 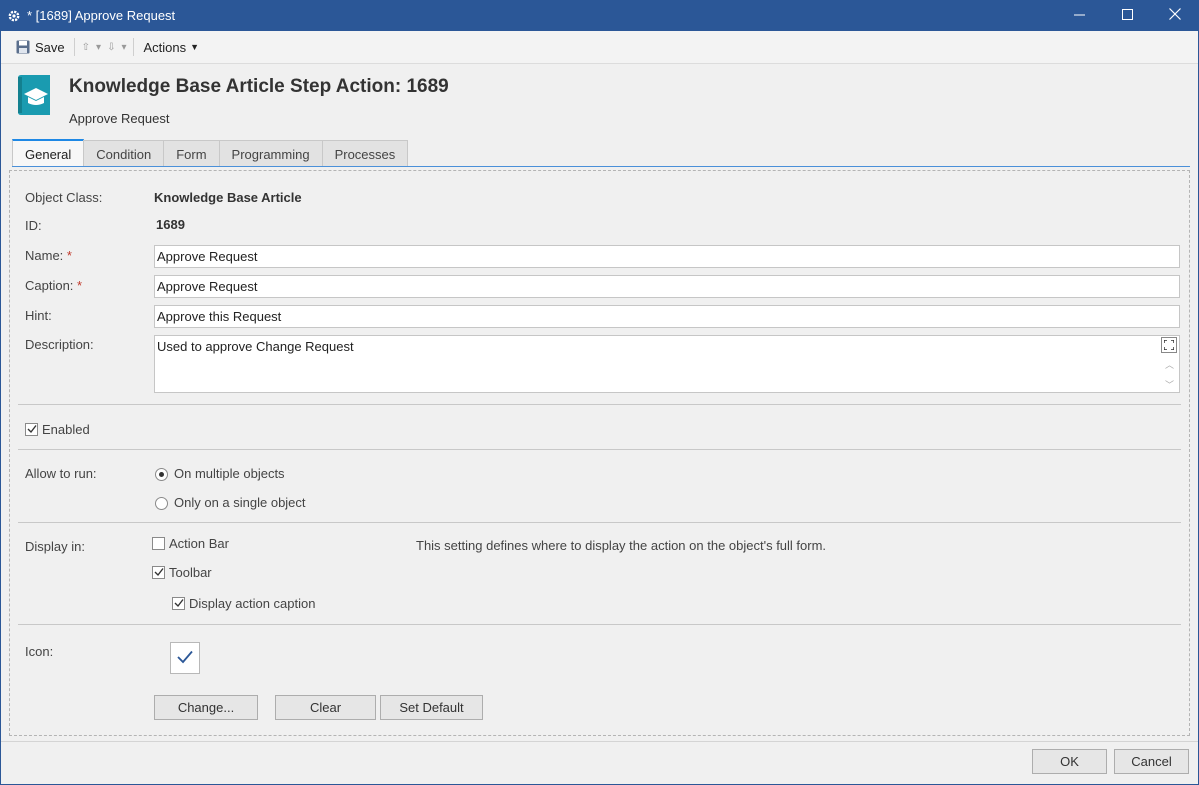 What do you see at coordinates (667, 286) in the screenshot?
I see `caption-field: Approve Request` at bounding box center [667, 286].